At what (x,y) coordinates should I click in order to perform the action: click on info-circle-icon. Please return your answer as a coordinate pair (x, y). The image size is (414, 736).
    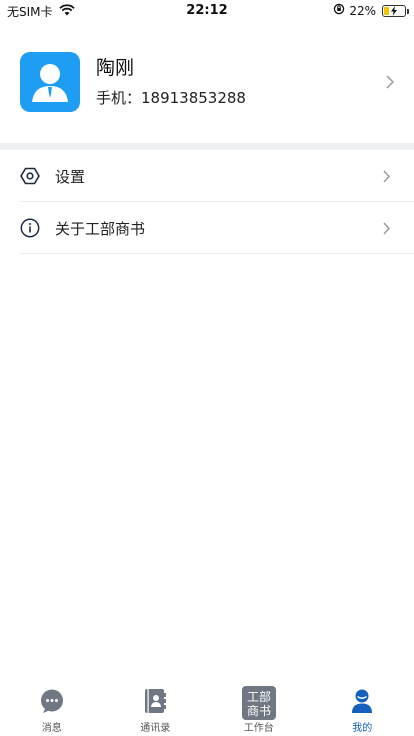
    Looking at the image, I should click on (30, 228).